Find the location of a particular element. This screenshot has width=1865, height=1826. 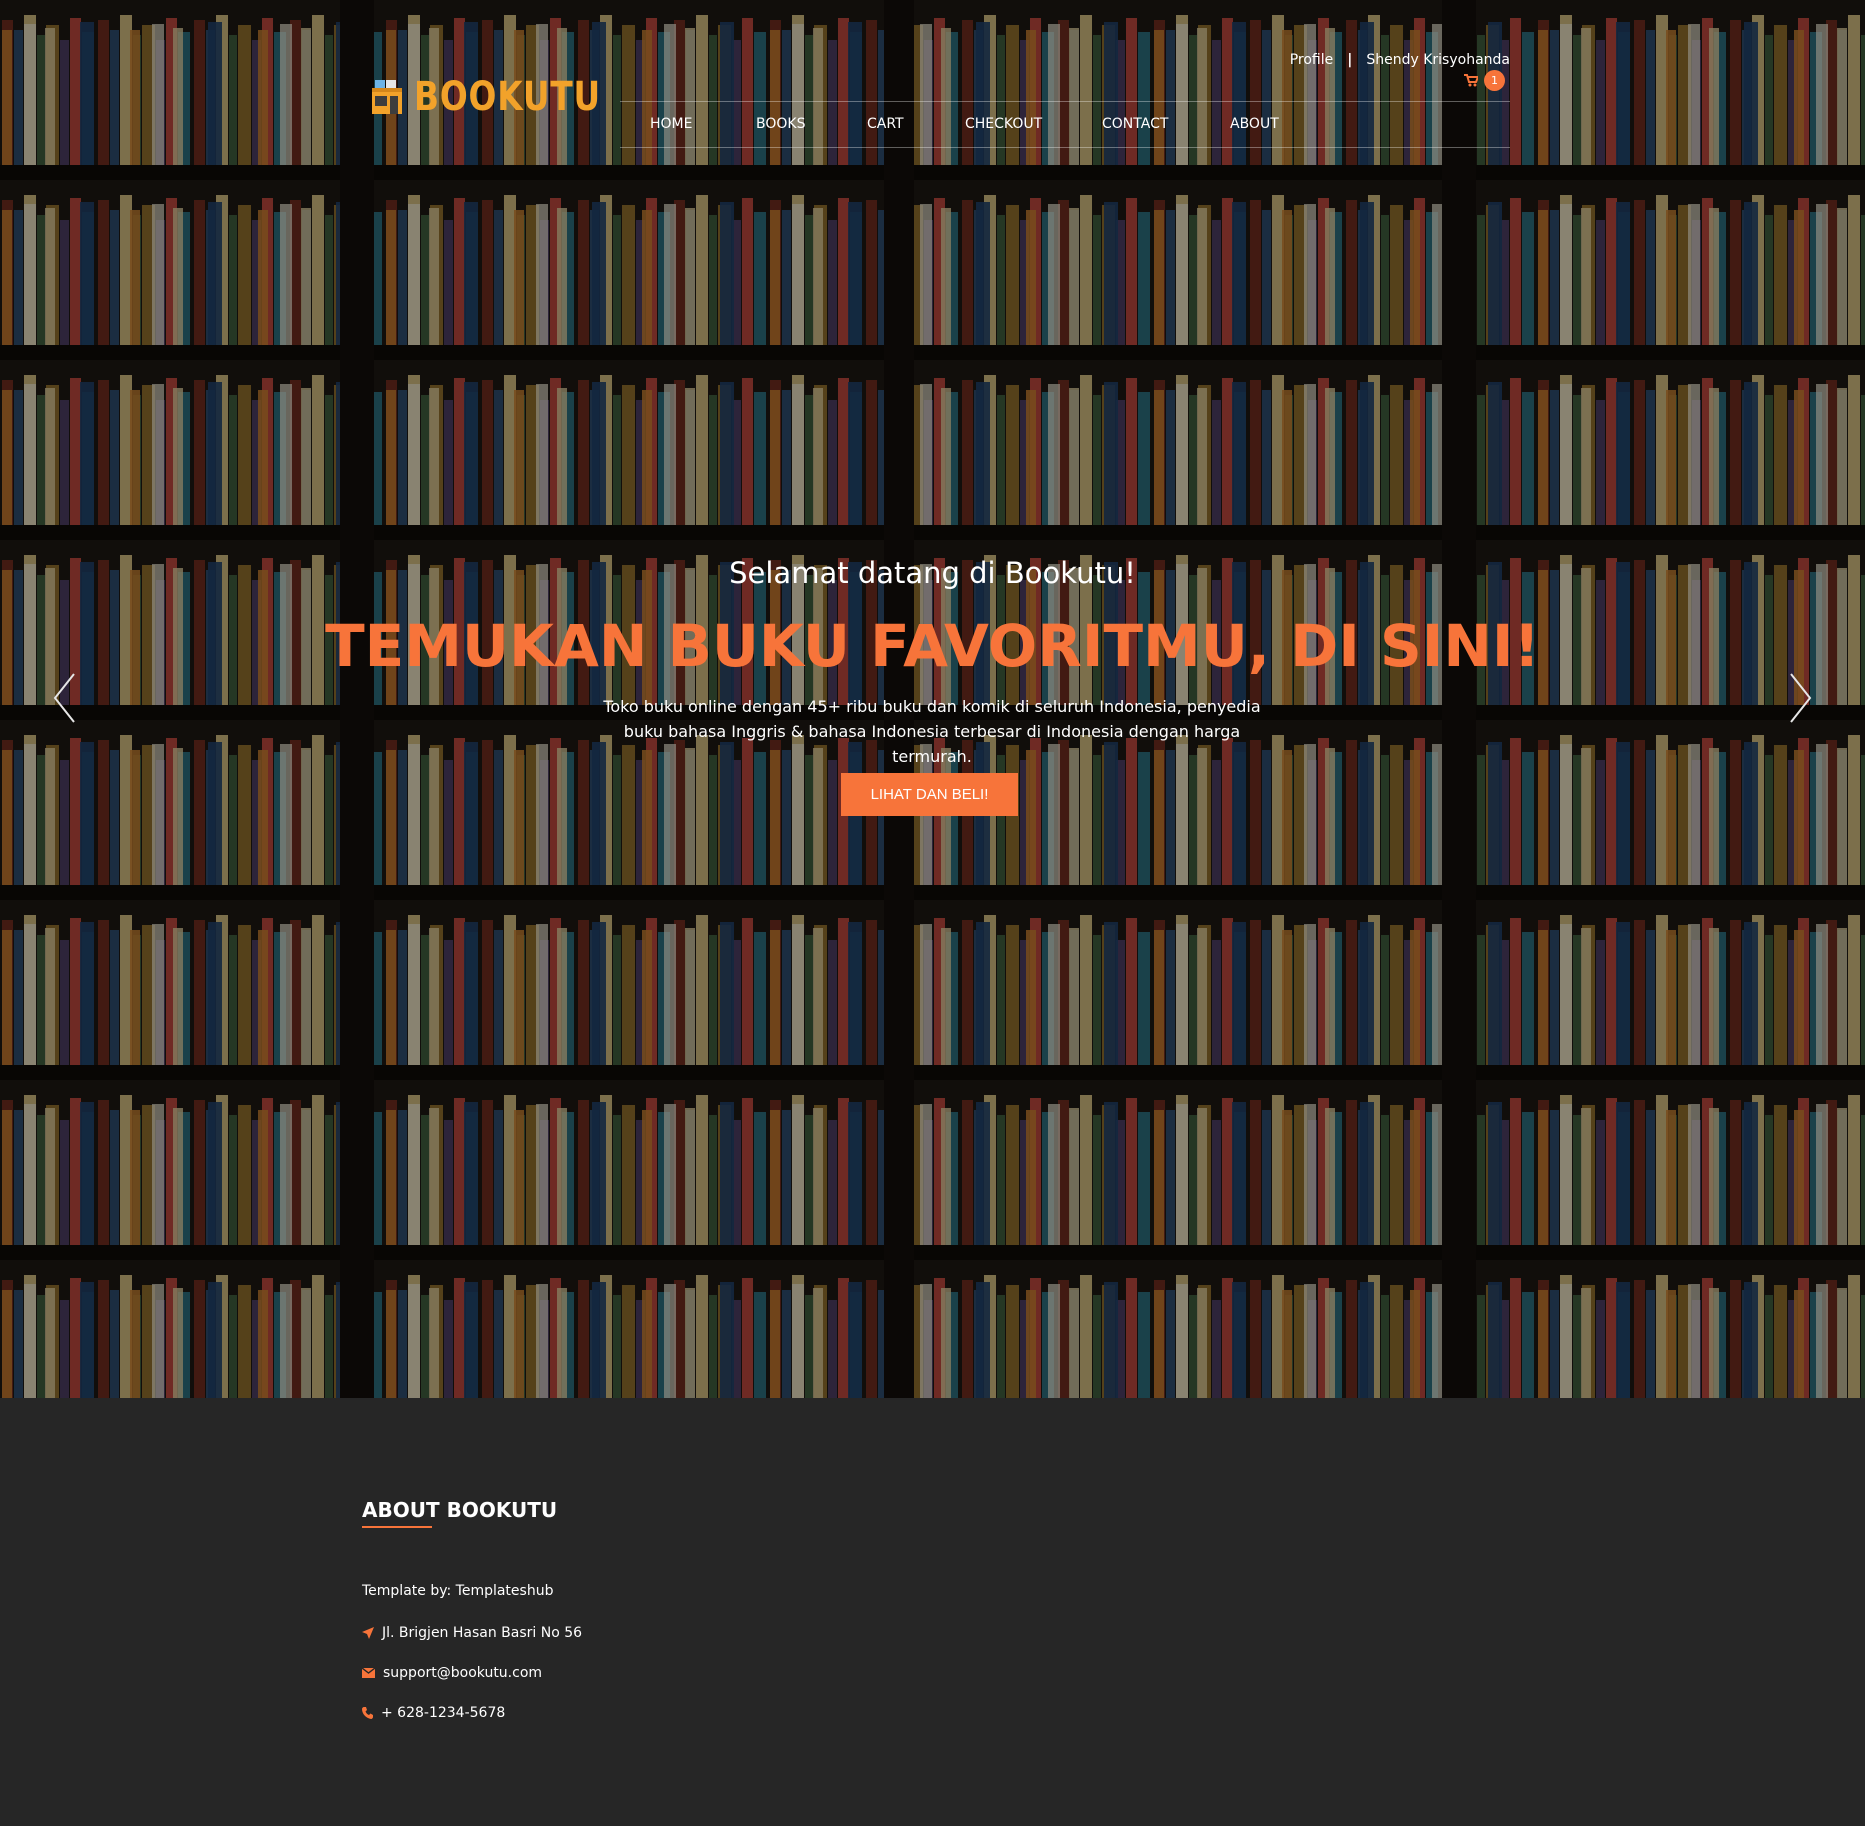

nav-cart: CART is located at coordinates (885, 124).